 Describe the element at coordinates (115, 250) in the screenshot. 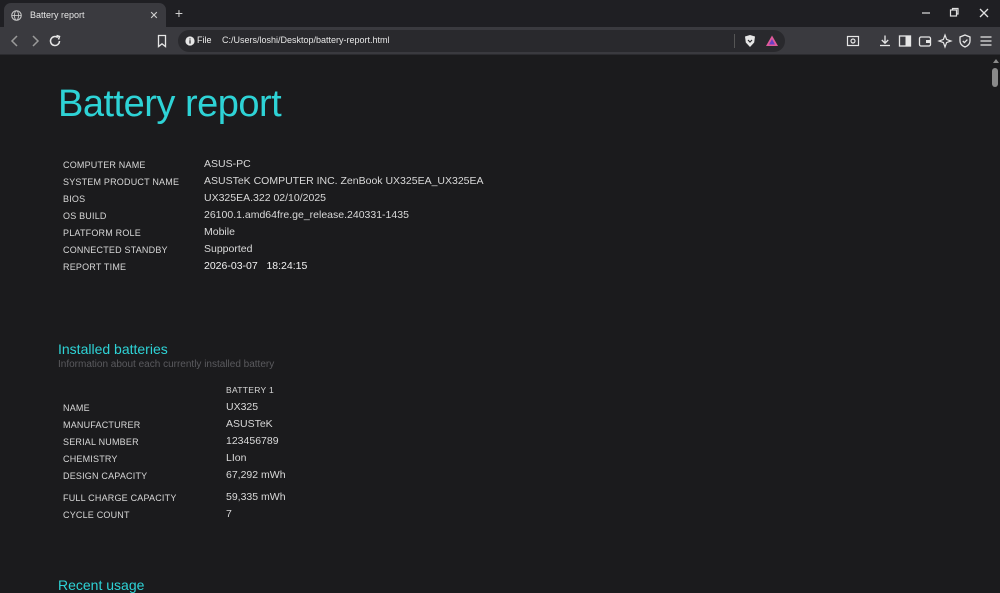

I see `system-info-label: CONNECTED STANDBY` at that location.